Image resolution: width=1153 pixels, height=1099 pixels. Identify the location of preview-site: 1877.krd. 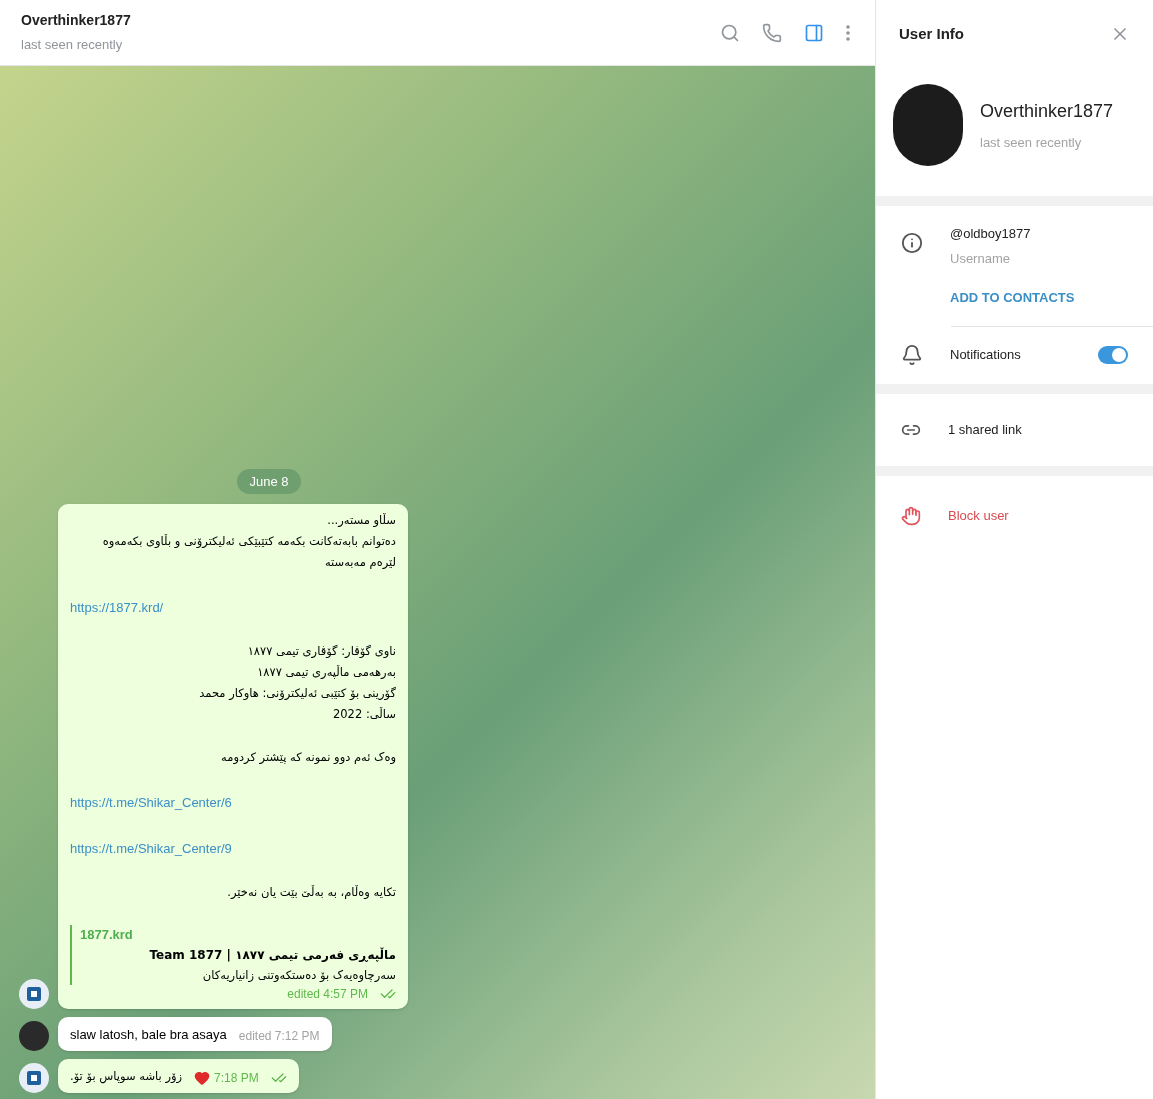
(107, 935).